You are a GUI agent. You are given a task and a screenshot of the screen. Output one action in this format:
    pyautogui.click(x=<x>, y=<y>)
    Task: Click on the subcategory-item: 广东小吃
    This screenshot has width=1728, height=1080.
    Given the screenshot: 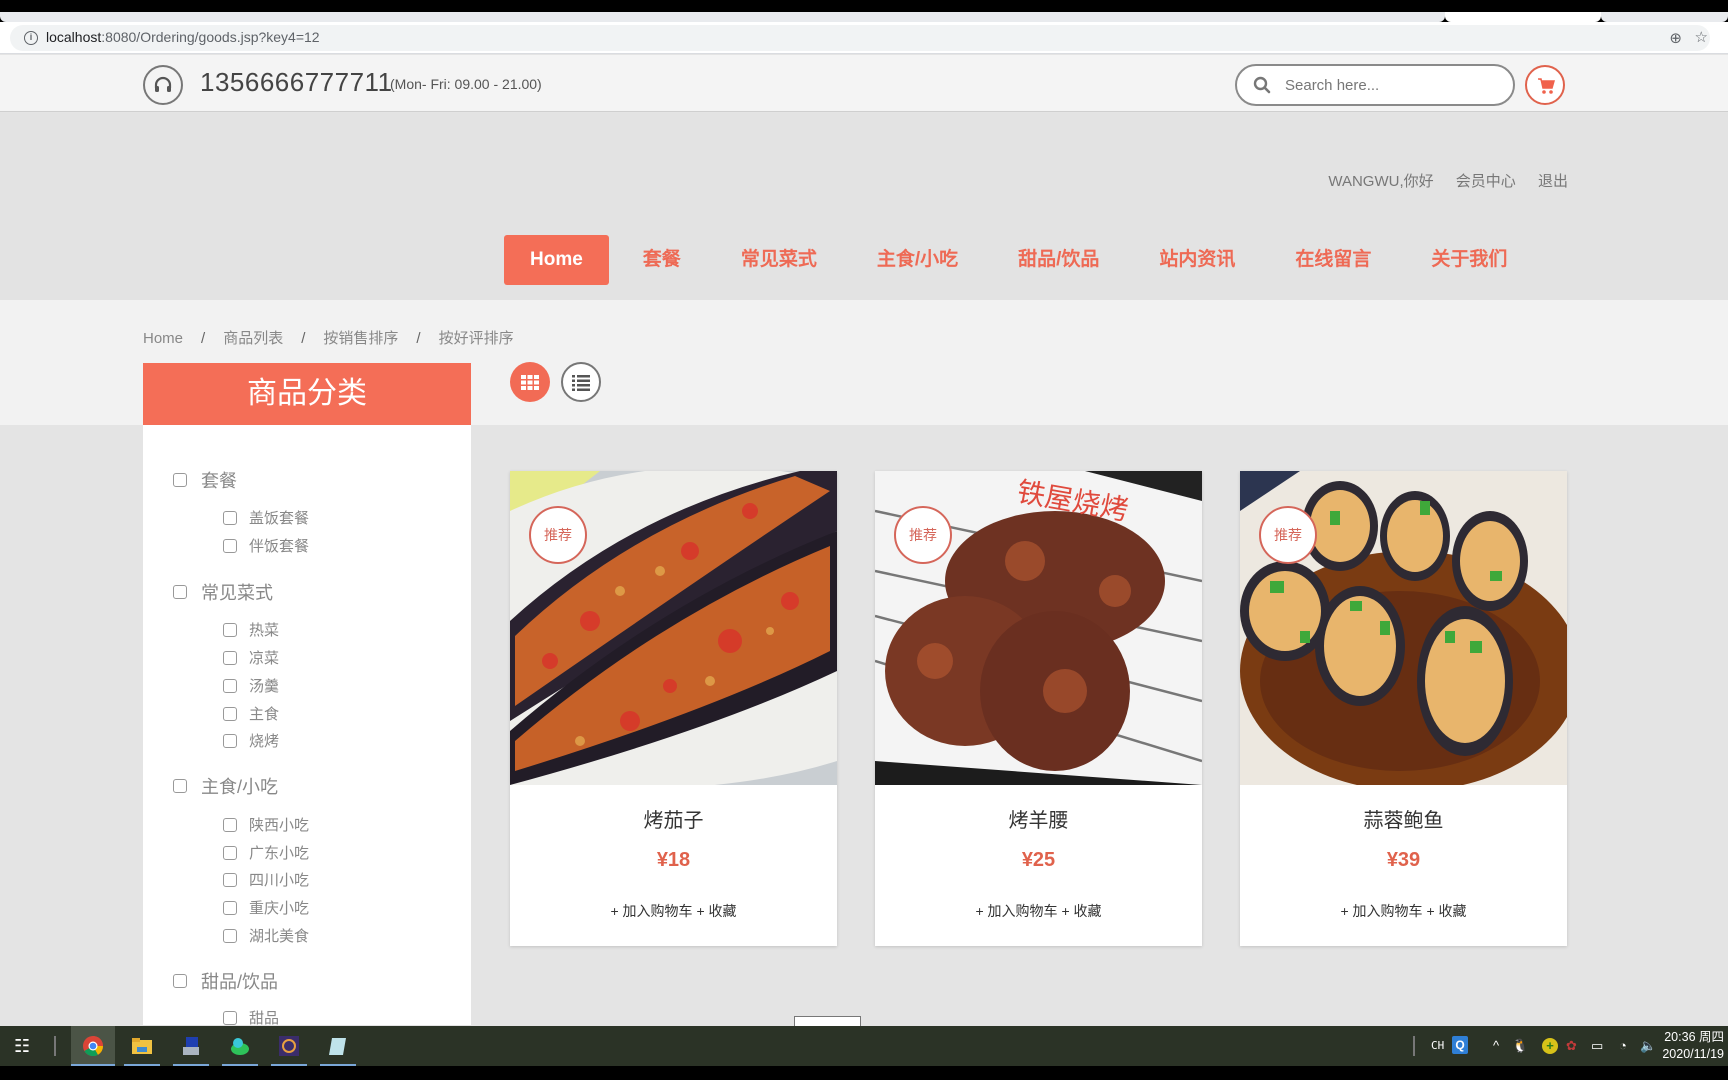 What is the action you would take?
    pyautogui.click(x=266, y=852)
    